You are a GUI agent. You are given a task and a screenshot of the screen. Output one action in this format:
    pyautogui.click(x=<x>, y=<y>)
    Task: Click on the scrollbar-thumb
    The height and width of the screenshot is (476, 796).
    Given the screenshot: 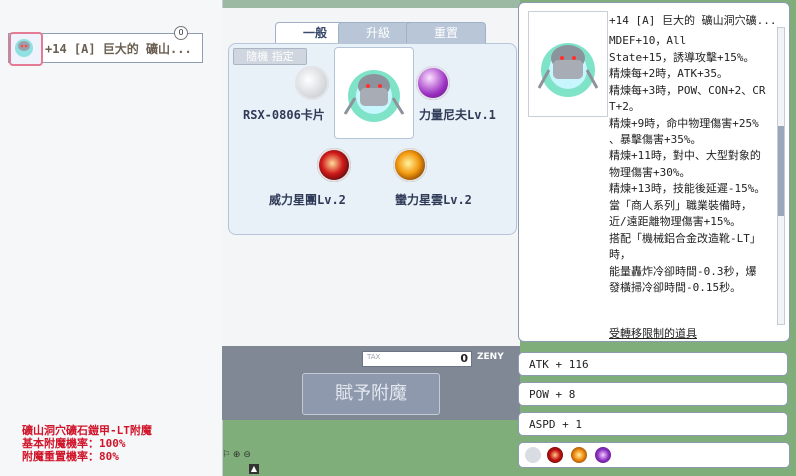 What is the action you would take?
    pyautogui.click(x=781, y=171)
    